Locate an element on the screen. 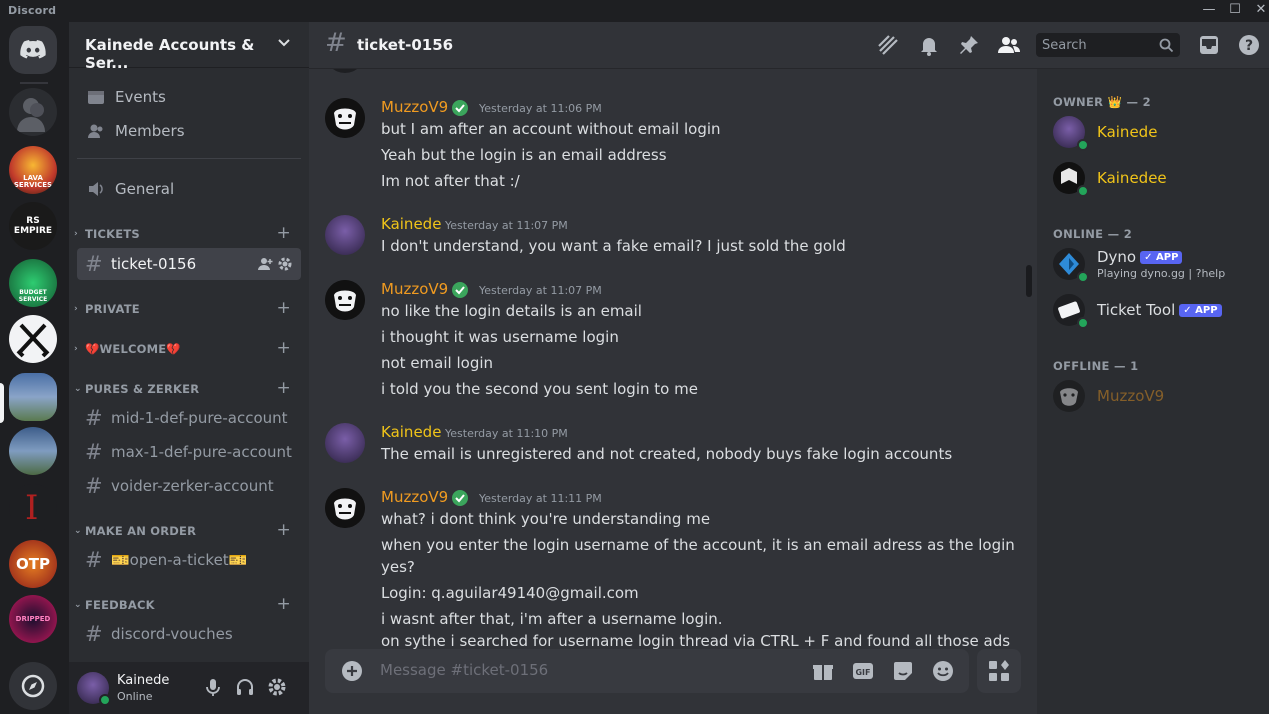 The height and width of the screenshot is (714, 1269). headphones-icon is located at coordinates (245, 687).